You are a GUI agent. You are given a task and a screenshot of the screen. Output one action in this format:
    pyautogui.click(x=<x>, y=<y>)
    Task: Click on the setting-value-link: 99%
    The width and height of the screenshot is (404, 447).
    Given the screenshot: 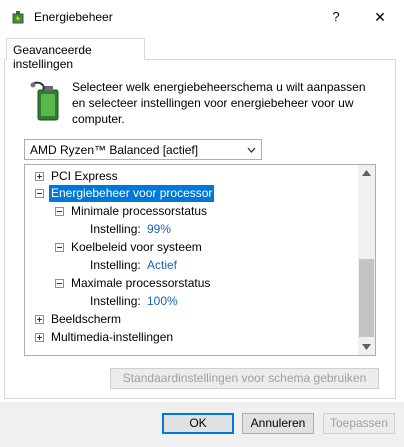 What is the action you would take?
    pyautogui.click(x=159, y=229)
    